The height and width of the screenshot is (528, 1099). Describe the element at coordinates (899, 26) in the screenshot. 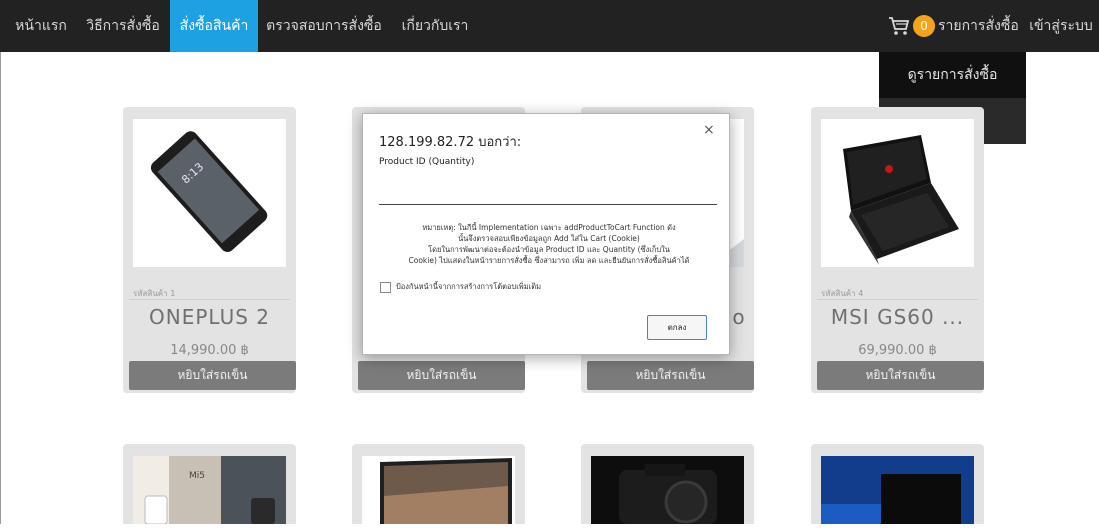

I see `shopping-cart-icon` at that location.